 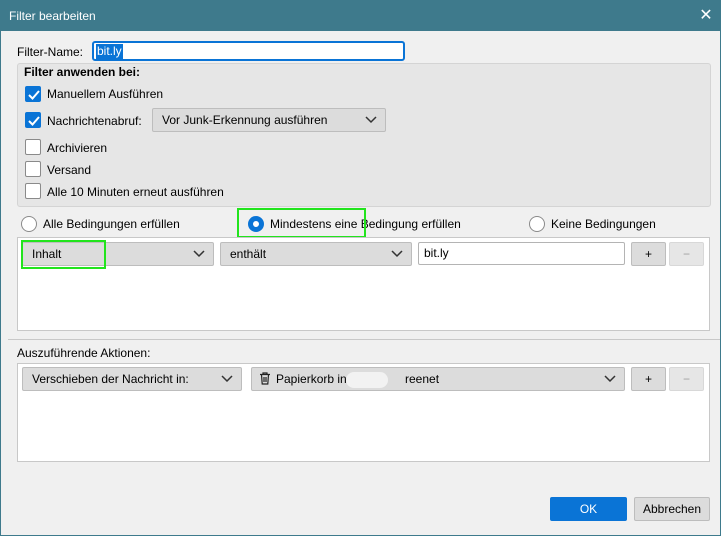 I want to click on getmail-timing-select: Vor Junk-Erkennung ausführen, so click(x=269, y=120).